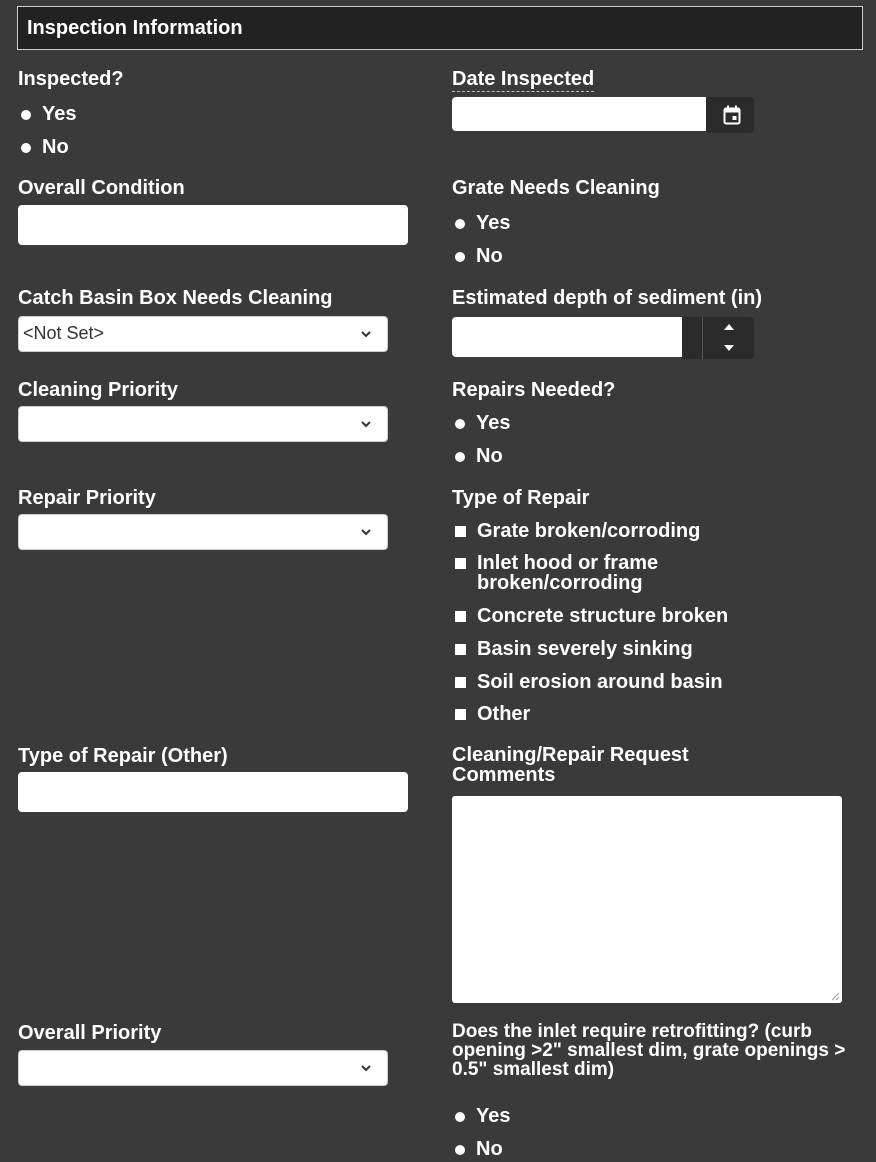 The image size is (876, 1162). I want to click on spinner-buttons, so click(728, 338).